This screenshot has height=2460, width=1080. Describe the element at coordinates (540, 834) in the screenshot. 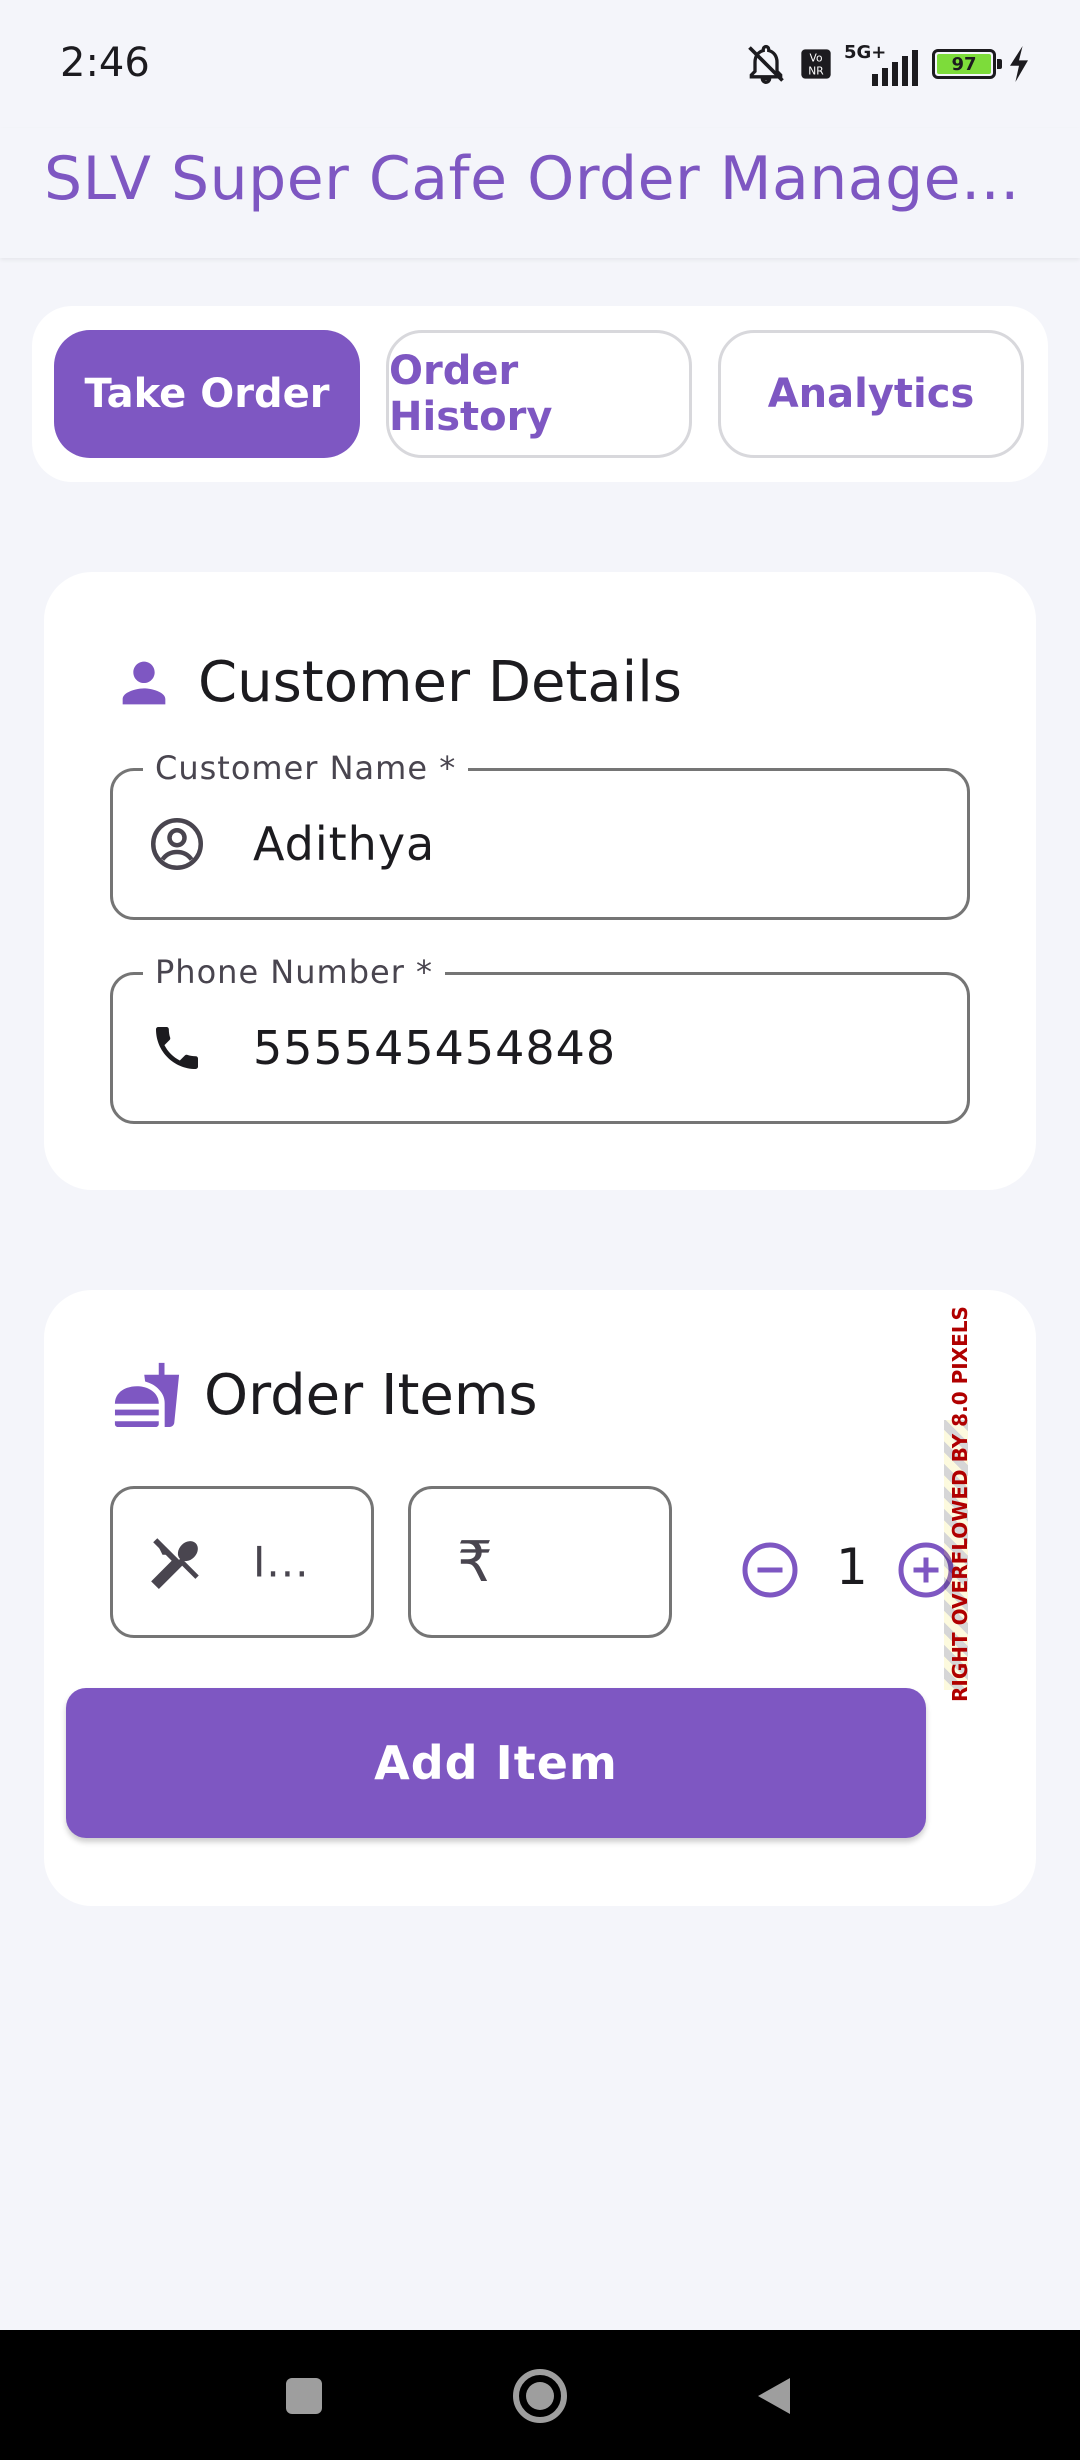

I see `customer-name-field: Customer Name * Adithya` at that location.